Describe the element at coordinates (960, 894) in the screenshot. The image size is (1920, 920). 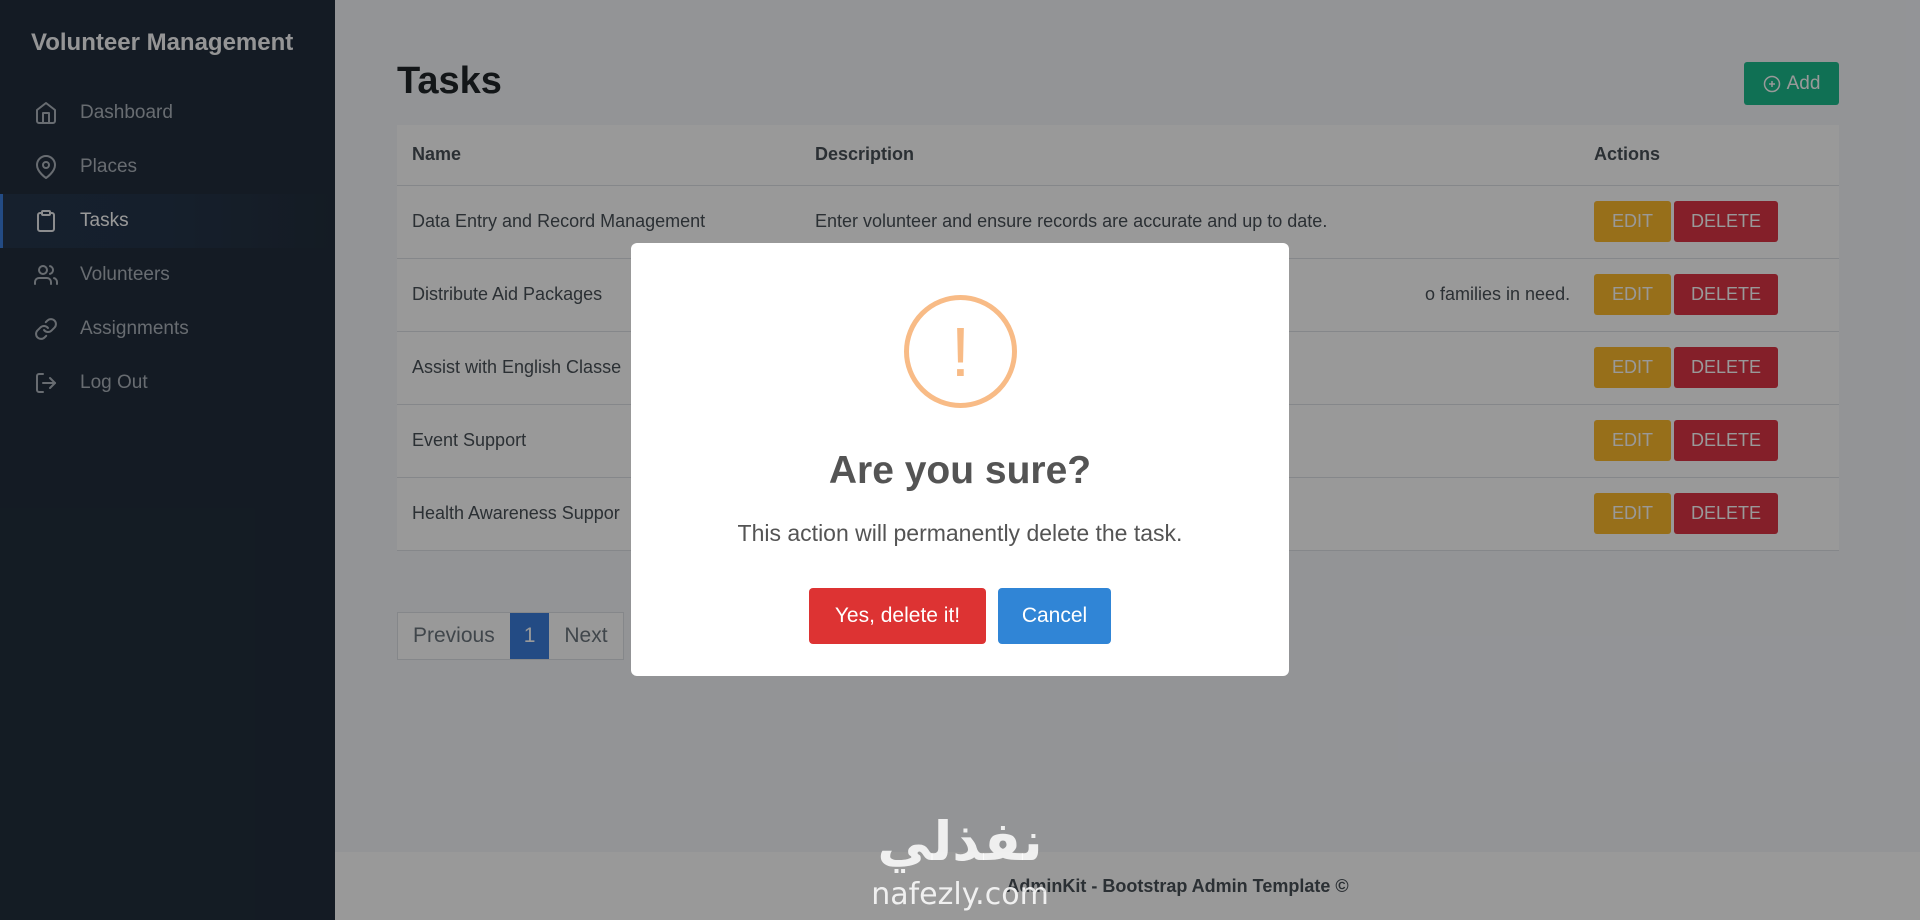
I see `watermark-latin: nafezly.com` at that location.